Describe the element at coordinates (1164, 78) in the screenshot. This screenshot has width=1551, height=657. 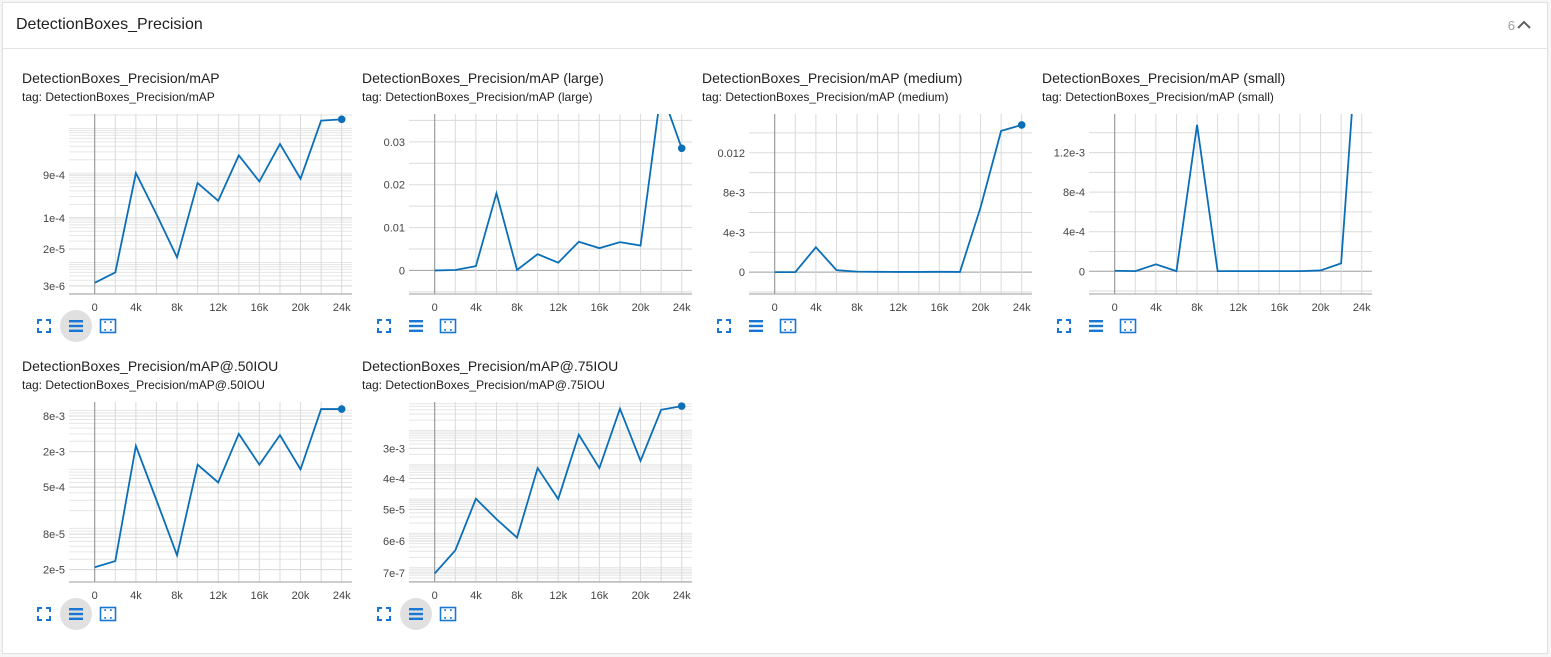
I see `chart-title: DetectionBoxes_Precision/mAP (small)` at that location.